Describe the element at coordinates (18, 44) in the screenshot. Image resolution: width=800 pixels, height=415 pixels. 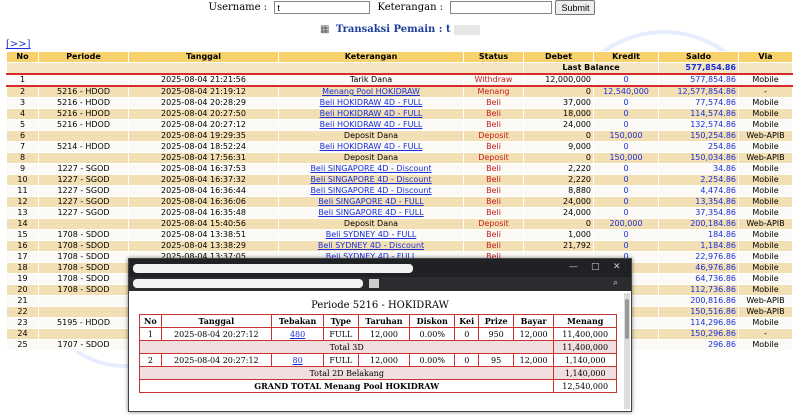
I see `next-page-link: [>>]` at that location.